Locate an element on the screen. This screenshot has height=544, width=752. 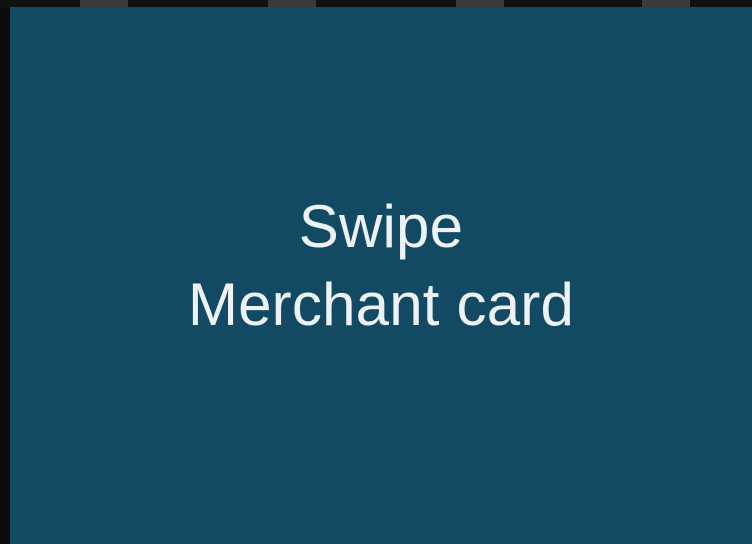
prompt-line-swipe: Swipe is located at coordinates (381, 226).